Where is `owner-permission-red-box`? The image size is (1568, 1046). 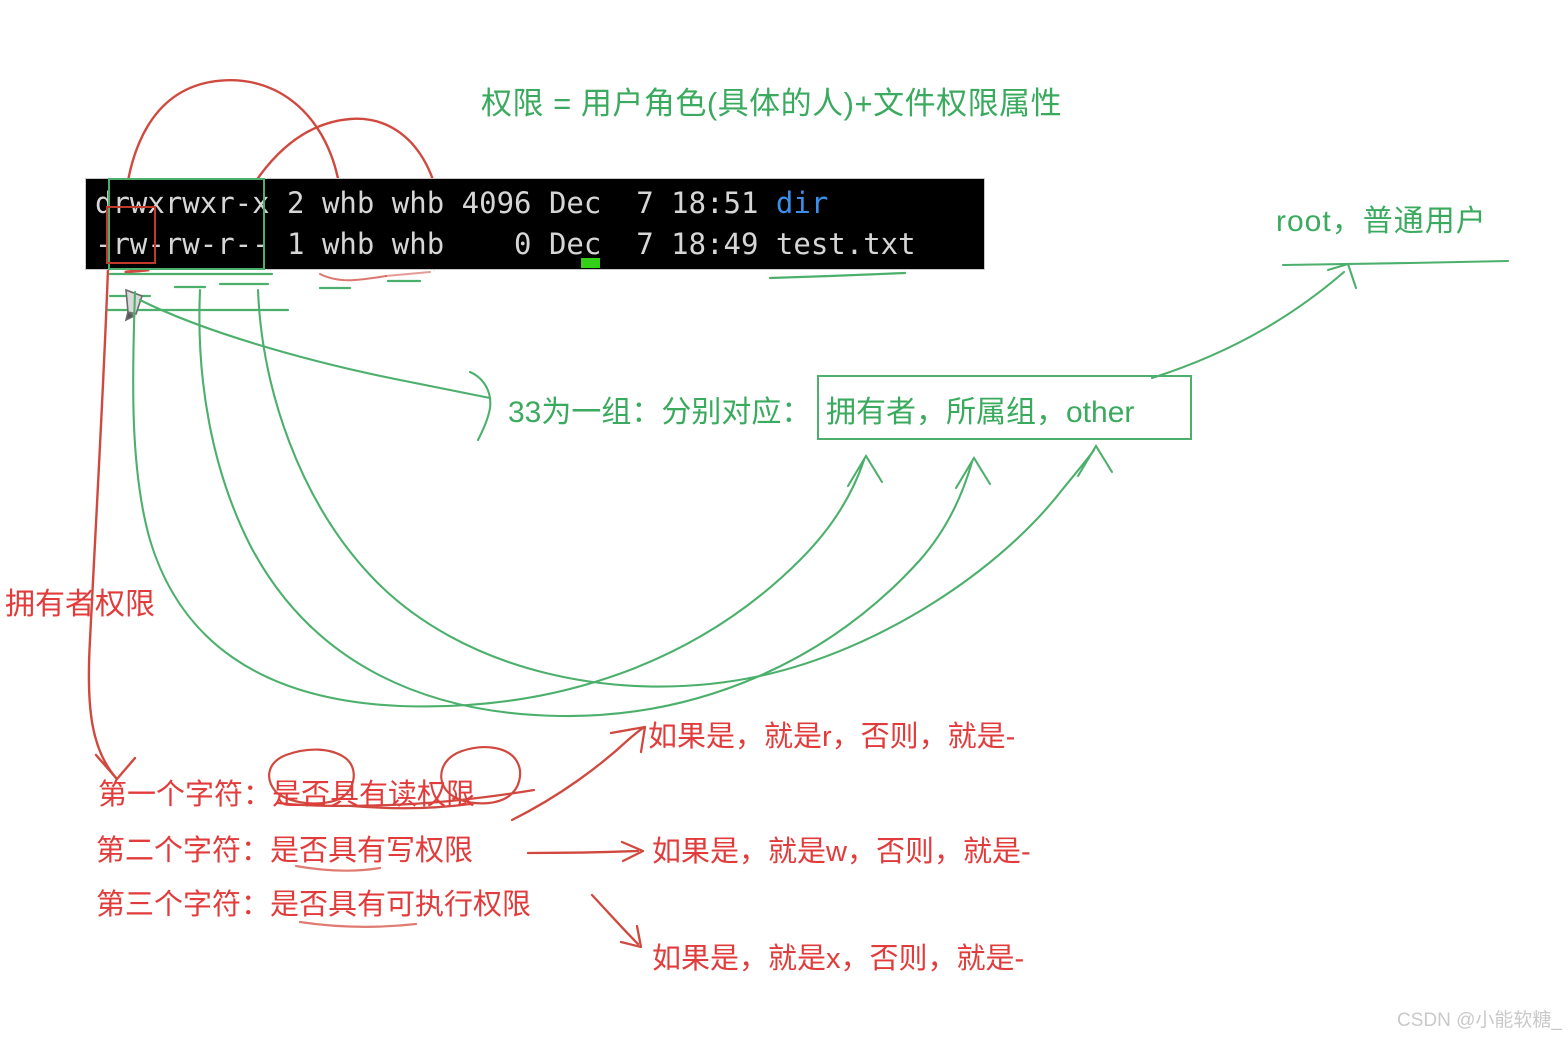 owner-permission-red-box is located at coordinates (131, 235).